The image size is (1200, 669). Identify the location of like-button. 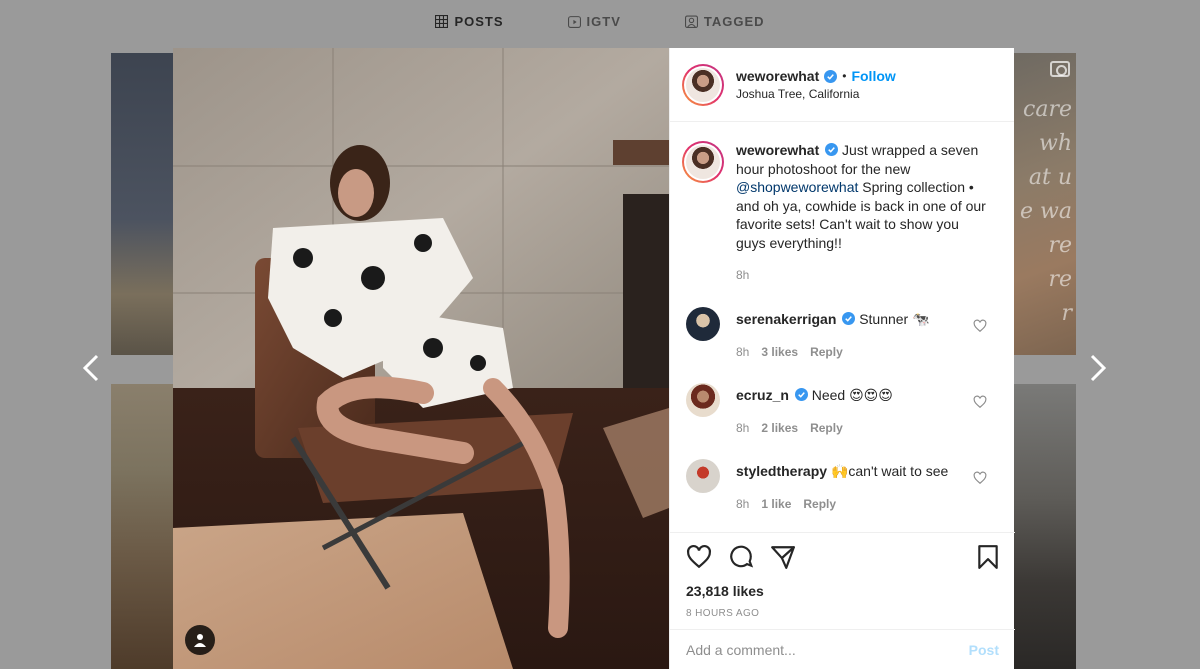
(699, 557).